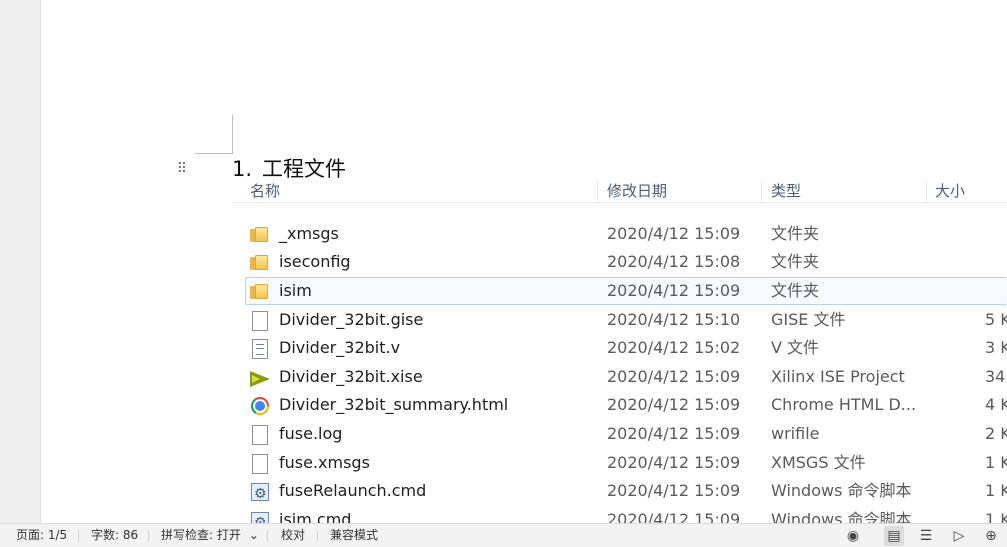  What do you see at coordinates (242, 169) in the screenshot?
I see `list-number: 1.` at bounding box center [242, 169].